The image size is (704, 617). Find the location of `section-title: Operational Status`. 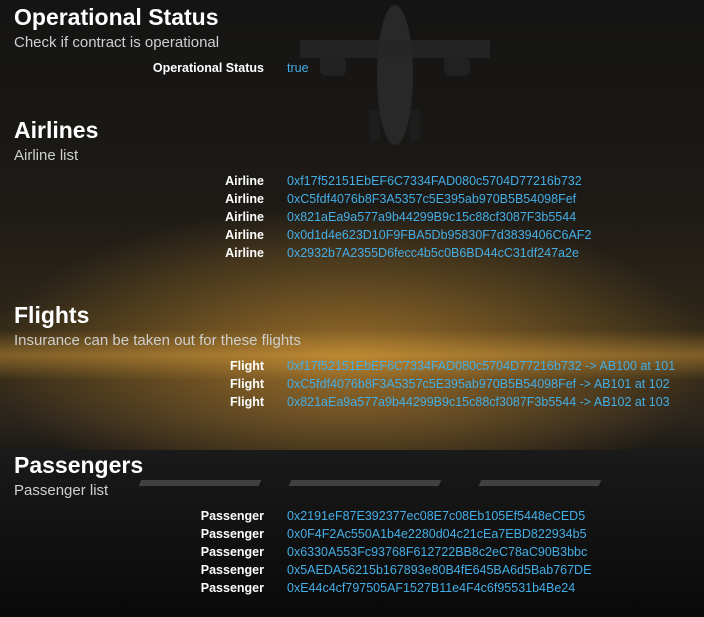

section-title: Operational Status is located at coordinates (116, 17).